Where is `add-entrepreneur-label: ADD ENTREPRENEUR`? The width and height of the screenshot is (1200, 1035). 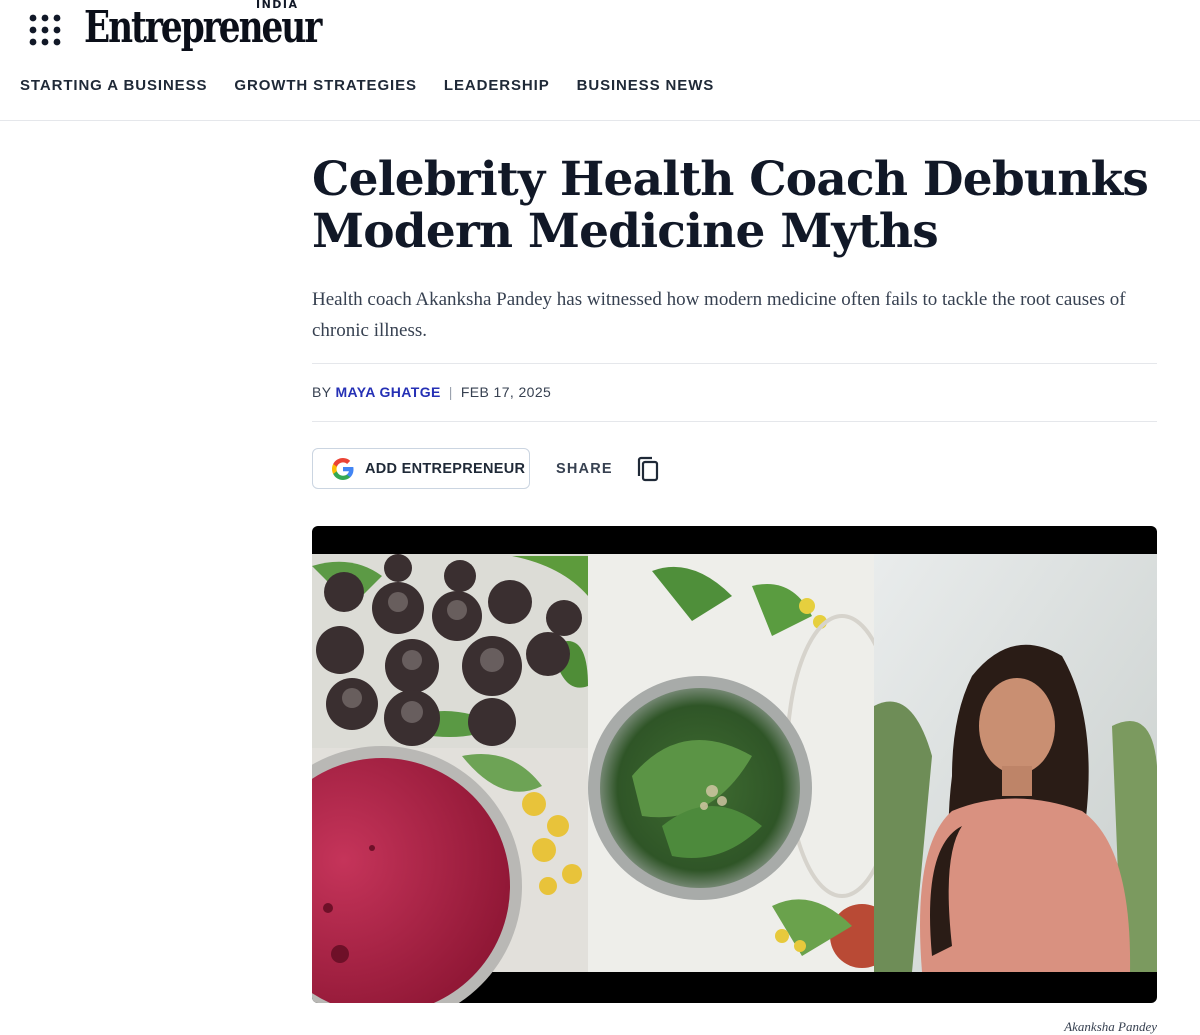 add-entrepreneur-label: ADD ENTREPRENEUR is located at coordinates (445, 468).